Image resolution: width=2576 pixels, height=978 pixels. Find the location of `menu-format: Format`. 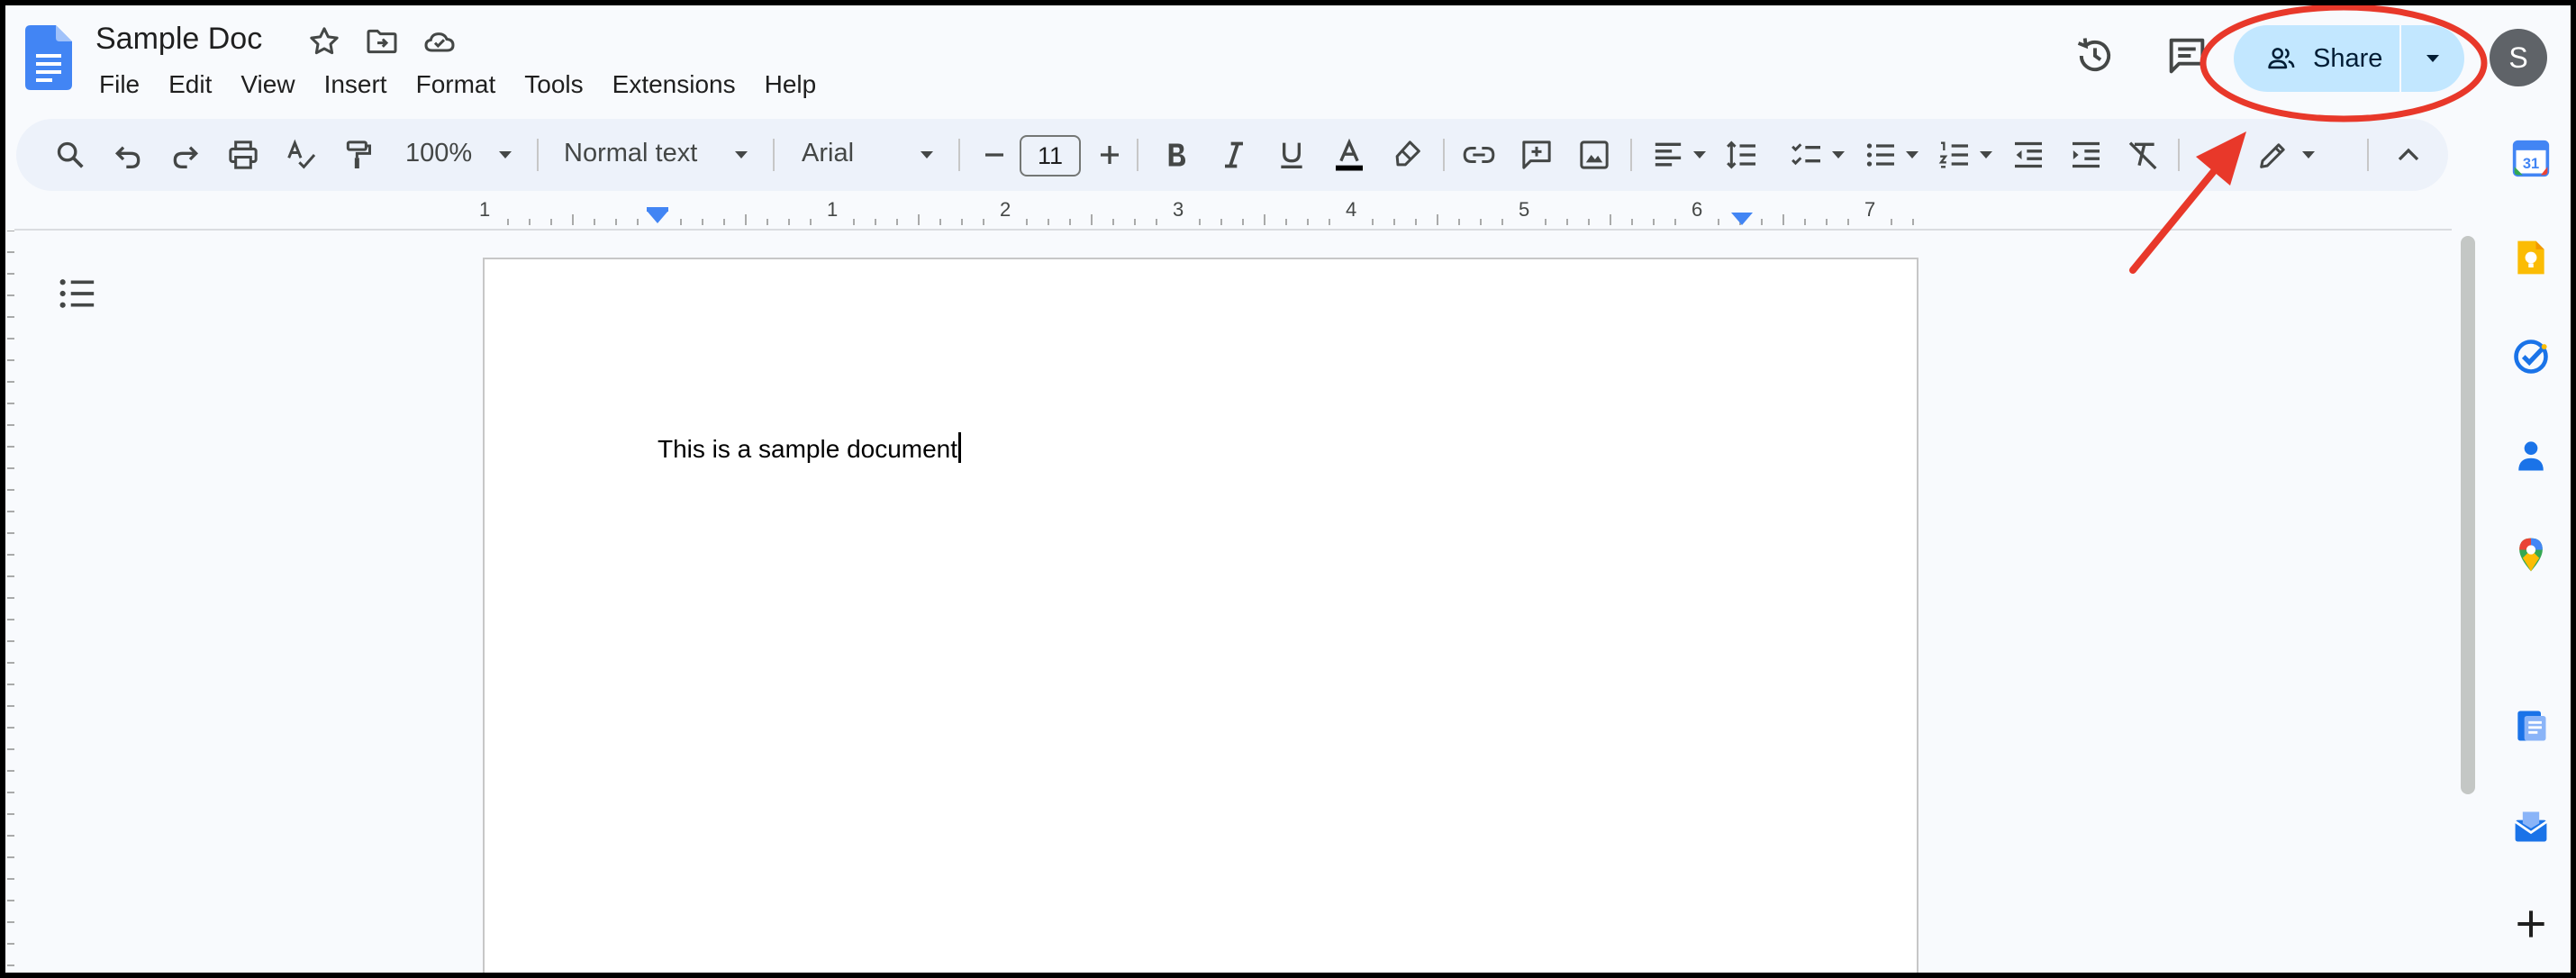

menu-format: Format is located at coordinates (456, 88).